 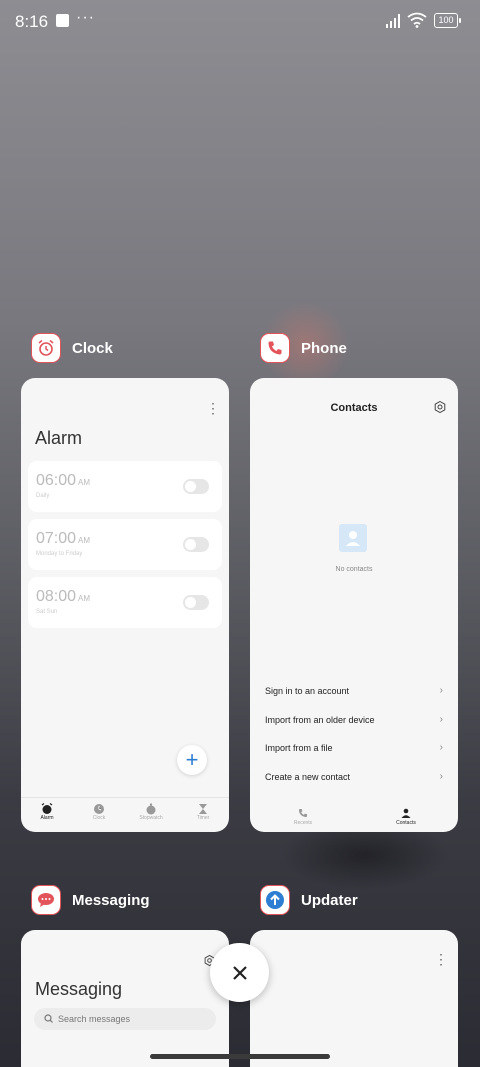 What do you see at coordinates (63, 596) in the screenshot?
I see `alarm-time: 08:00 AM` at bounding box center [63, 596].